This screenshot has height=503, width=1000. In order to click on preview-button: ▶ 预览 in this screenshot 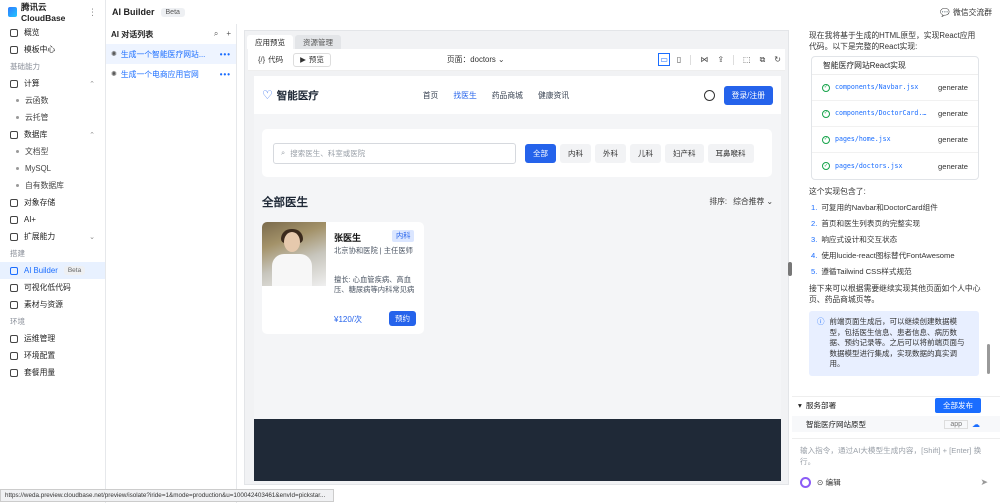, I will do `click(312, 59)`.